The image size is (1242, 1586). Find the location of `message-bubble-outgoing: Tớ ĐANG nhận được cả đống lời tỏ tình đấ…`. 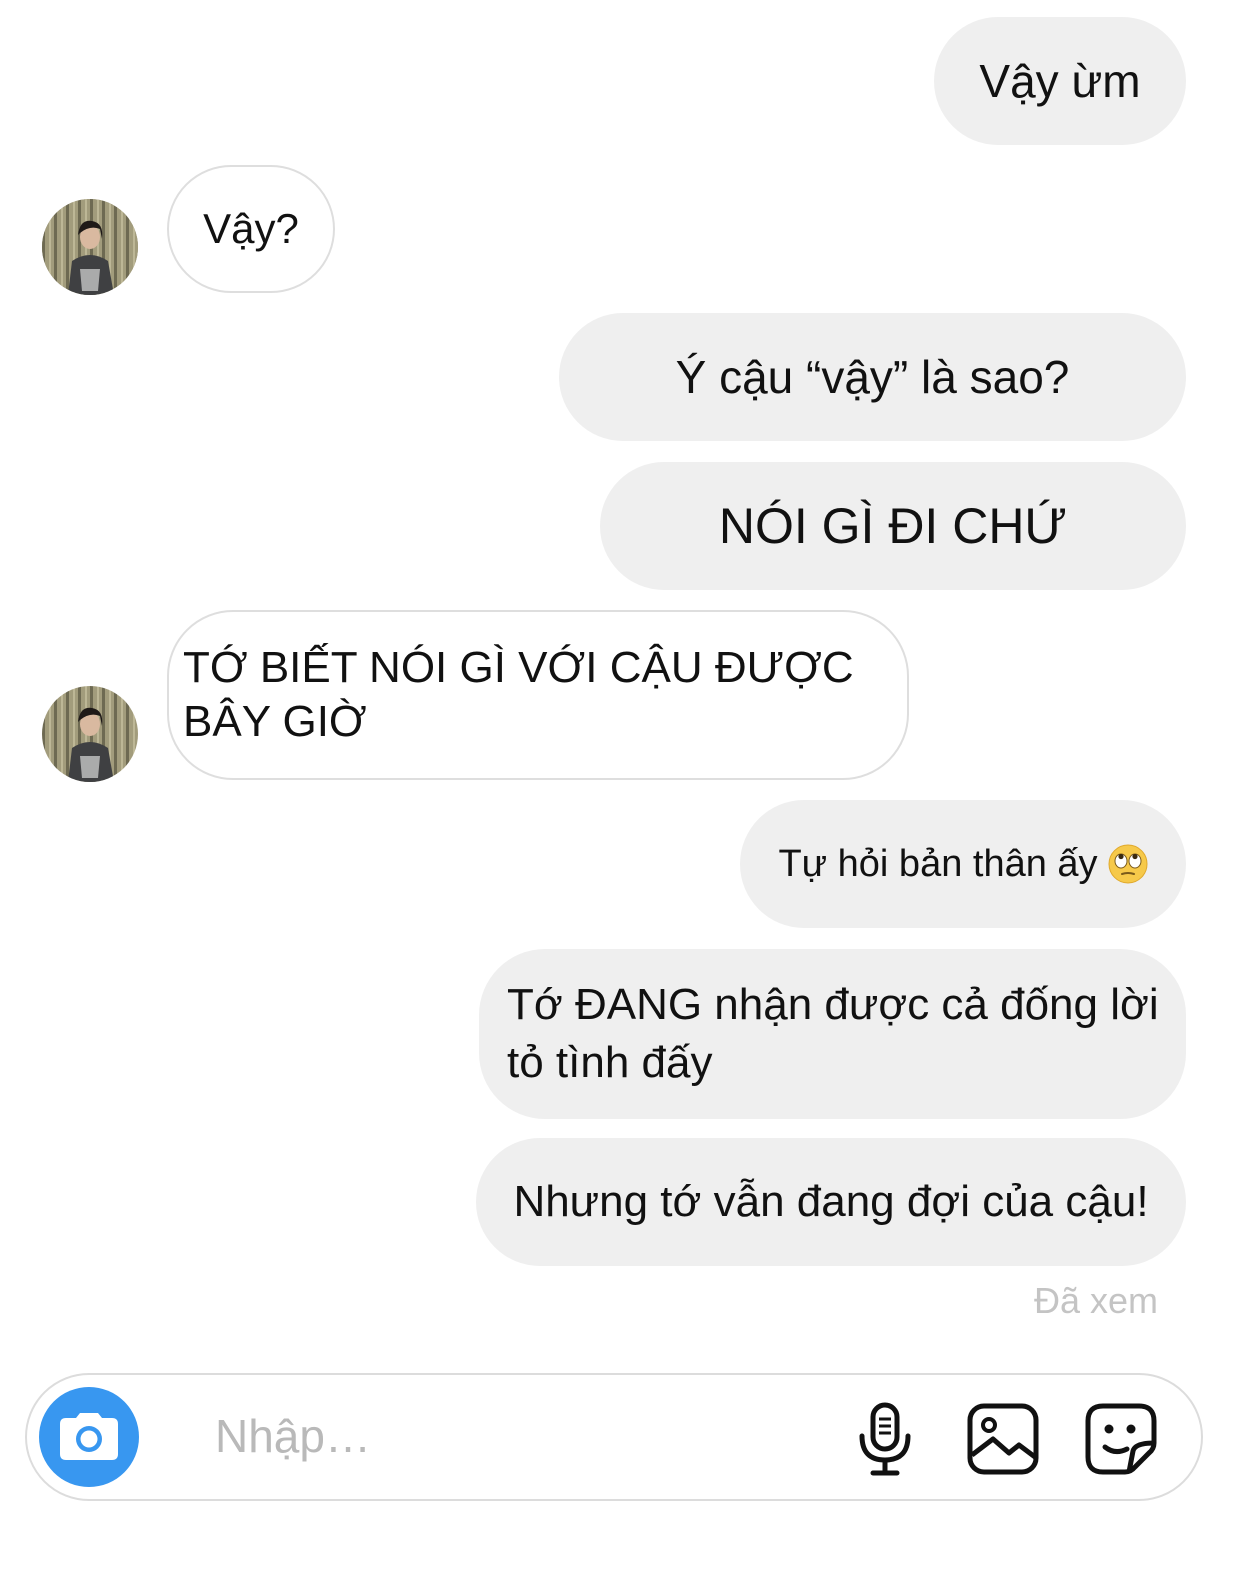

message-bubble-outgoing: Tớ ĐANG nhận được cả đống lời tỏ tình đấ… is located at coordinates (832, 1034).